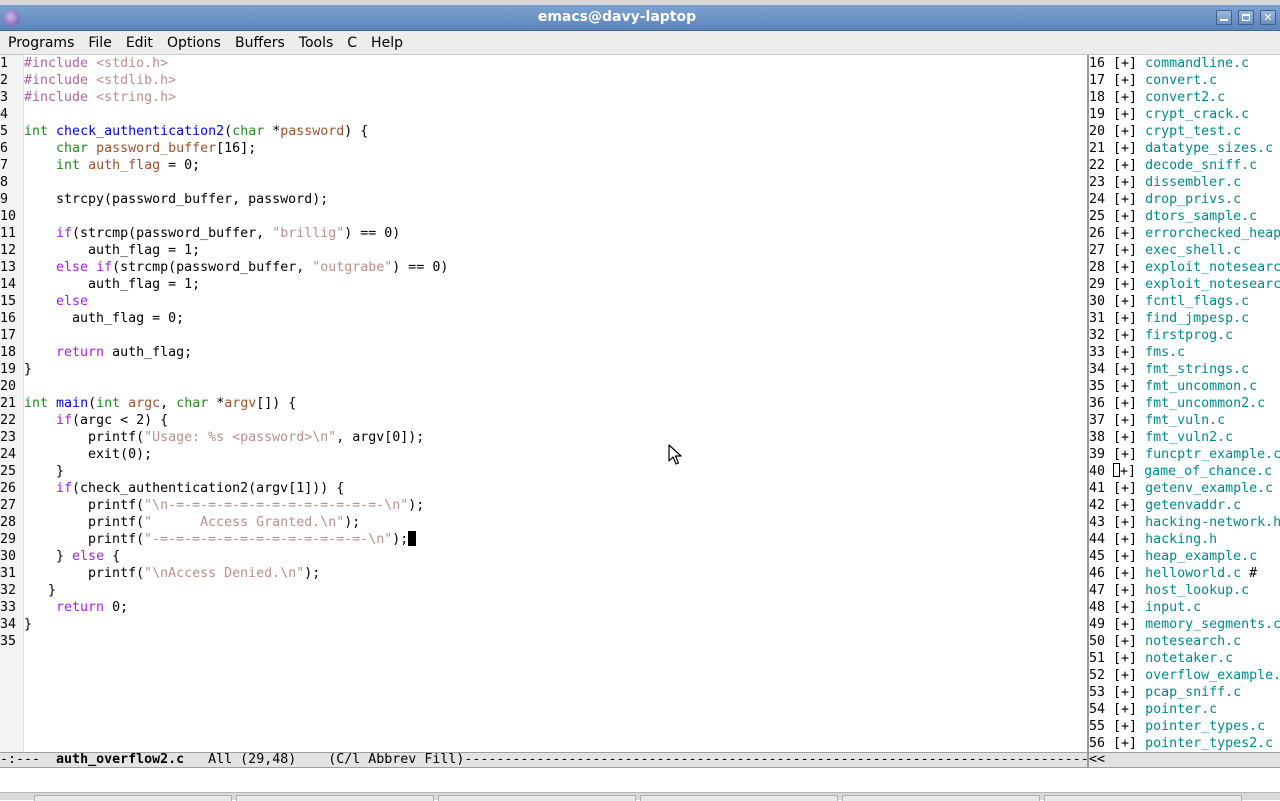 The image size is (1280, 801). What do you see at coordinates (224, 301) in the screenshot?
I see `code-line: 15 else` at bounding box center [224, 301].